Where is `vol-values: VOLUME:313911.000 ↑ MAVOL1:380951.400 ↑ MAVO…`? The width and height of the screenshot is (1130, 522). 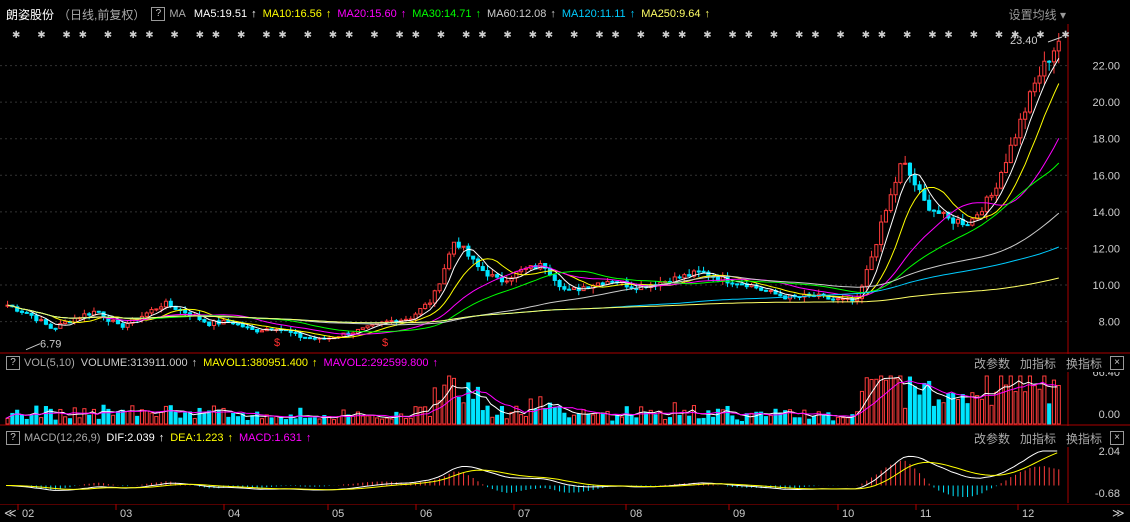 vol-values: VOLUME:313911.000 ↑ MAVOL1:380951.400 ↑ MAVO… is located at coordinates (262, 363).